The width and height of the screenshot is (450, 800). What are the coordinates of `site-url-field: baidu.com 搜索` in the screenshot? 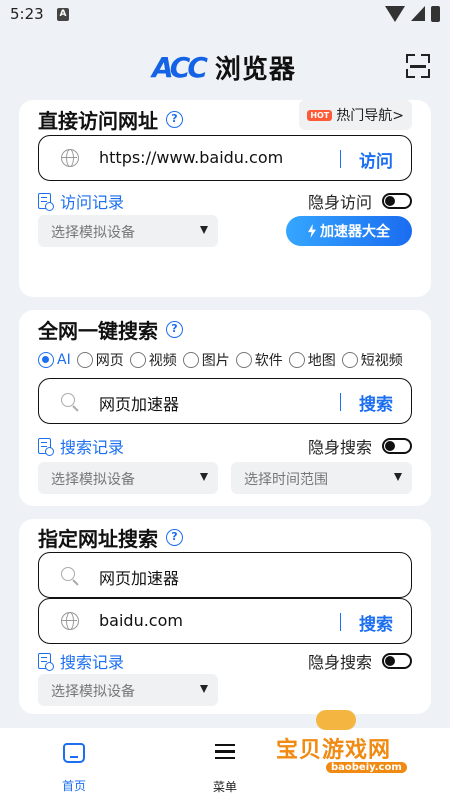 It's located at (225, 621).